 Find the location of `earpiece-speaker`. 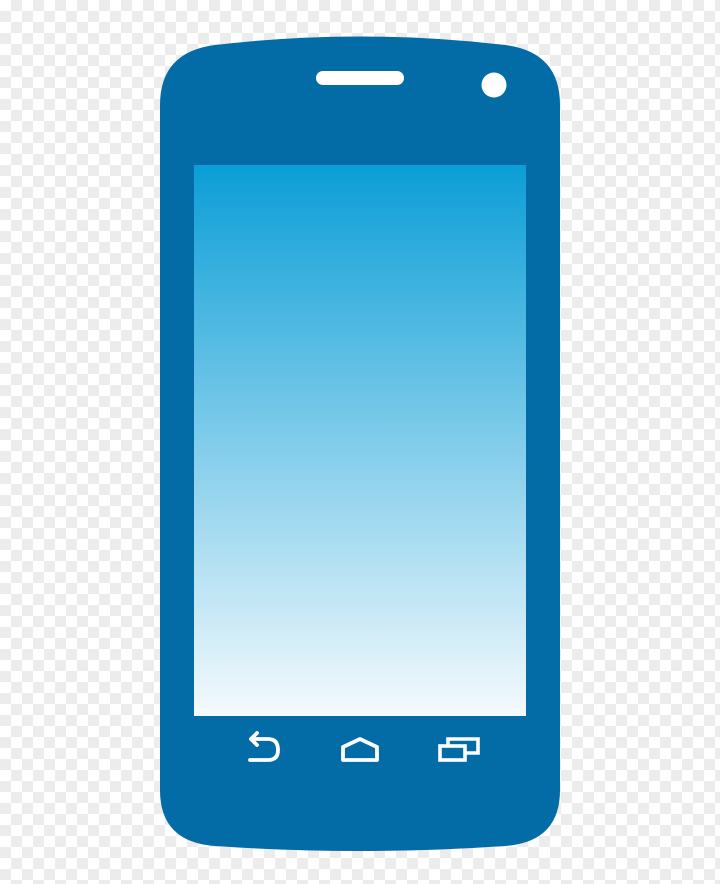

earpiece-speaker is located at coordinates (360, 78).